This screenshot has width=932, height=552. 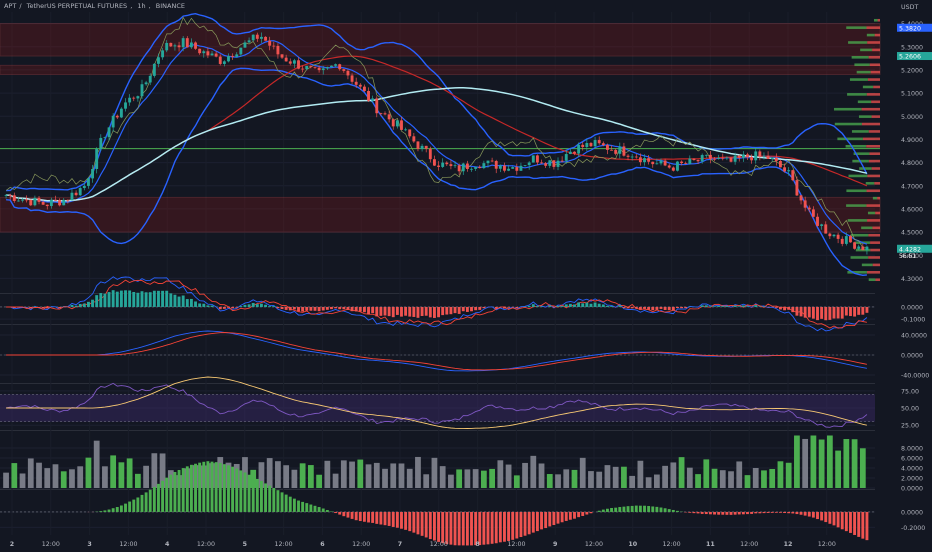 I want to click on price-tick-label: -0.1000, so click(x=913, y=320).